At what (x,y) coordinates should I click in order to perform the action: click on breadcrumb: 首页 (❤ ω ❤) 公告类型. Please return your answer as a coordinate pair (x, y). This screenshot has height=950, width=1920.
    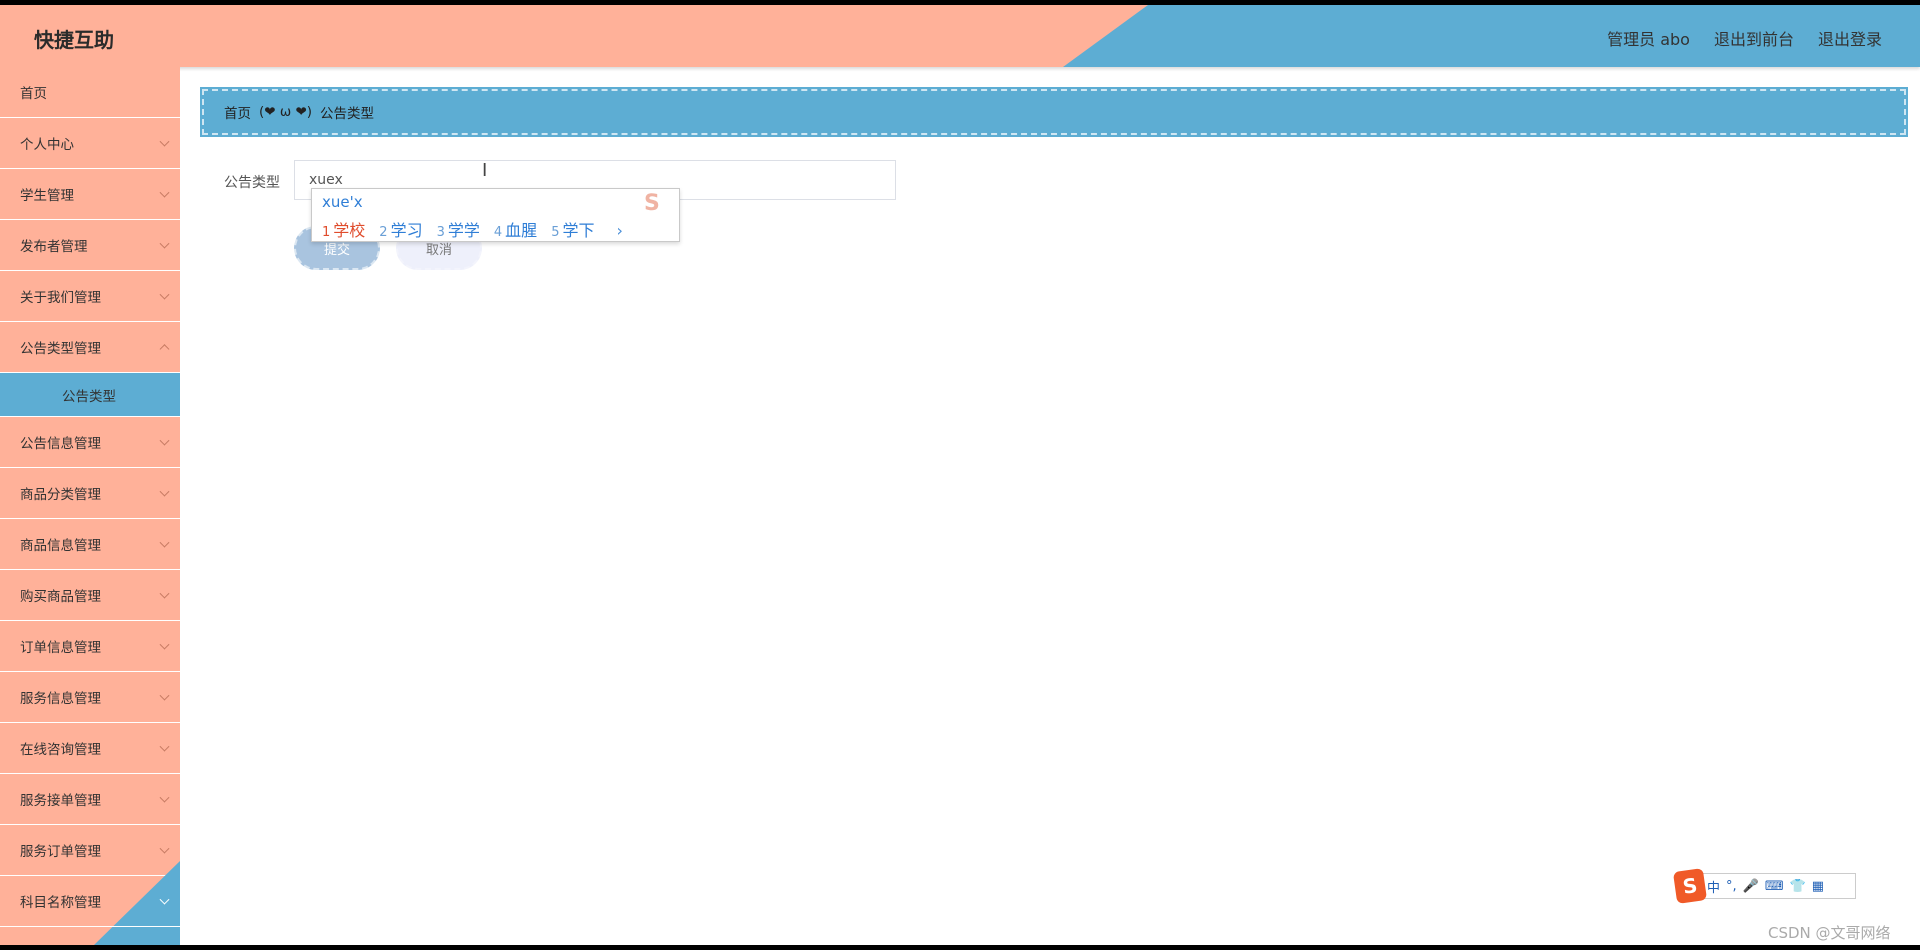
    Looking at the image, I should click on (1054, 112).